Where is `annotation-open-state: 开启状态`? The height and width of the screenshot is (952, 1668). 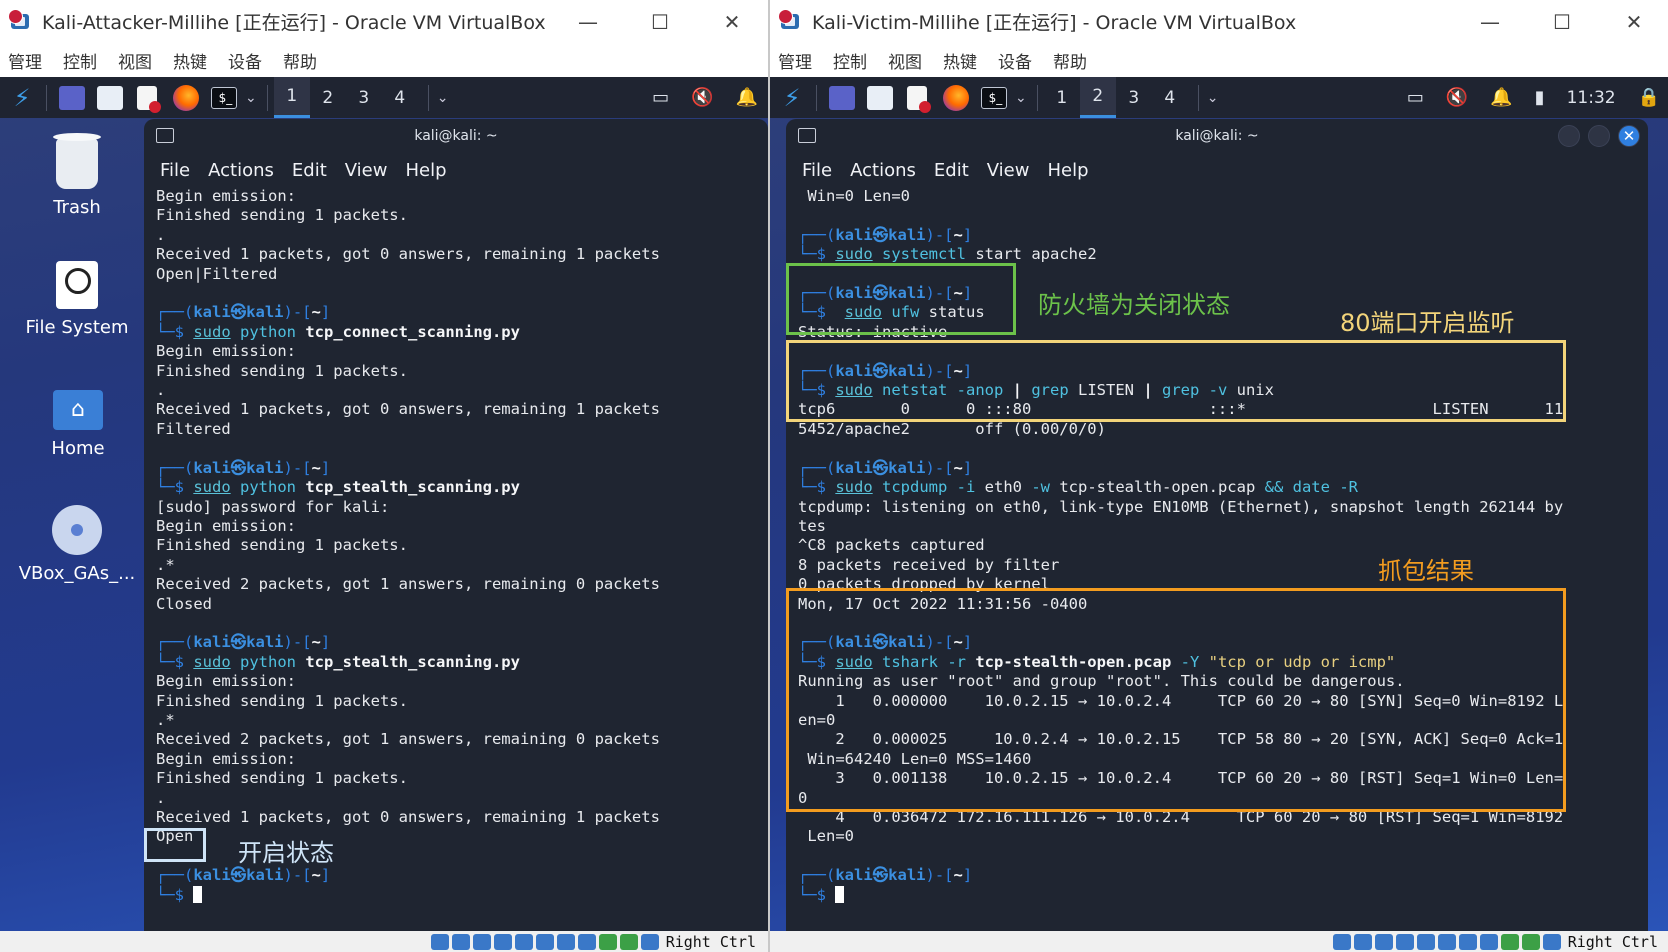 annotation-open-state: 开启状态 is located at coordinates (286, 853).